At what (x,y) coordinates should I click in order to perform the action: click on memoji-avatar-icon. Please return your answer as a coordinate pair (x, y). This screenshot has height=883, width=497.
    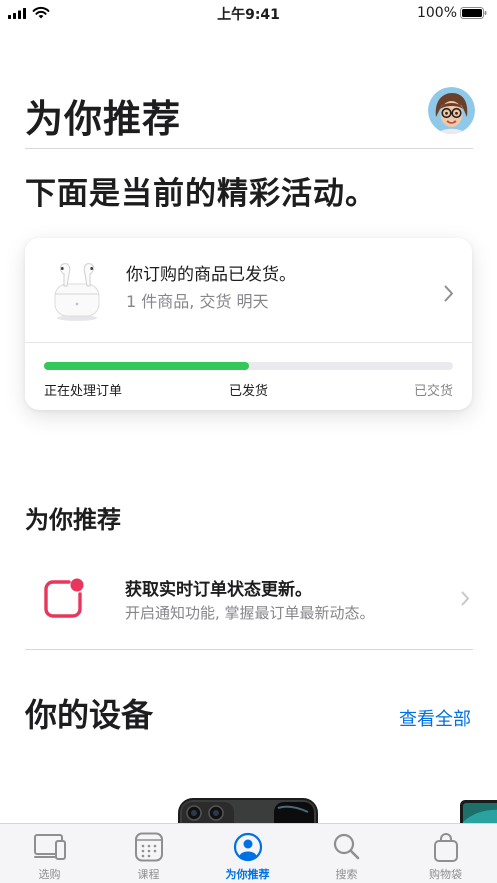
    Looking at the image, I should click on (451, 110).